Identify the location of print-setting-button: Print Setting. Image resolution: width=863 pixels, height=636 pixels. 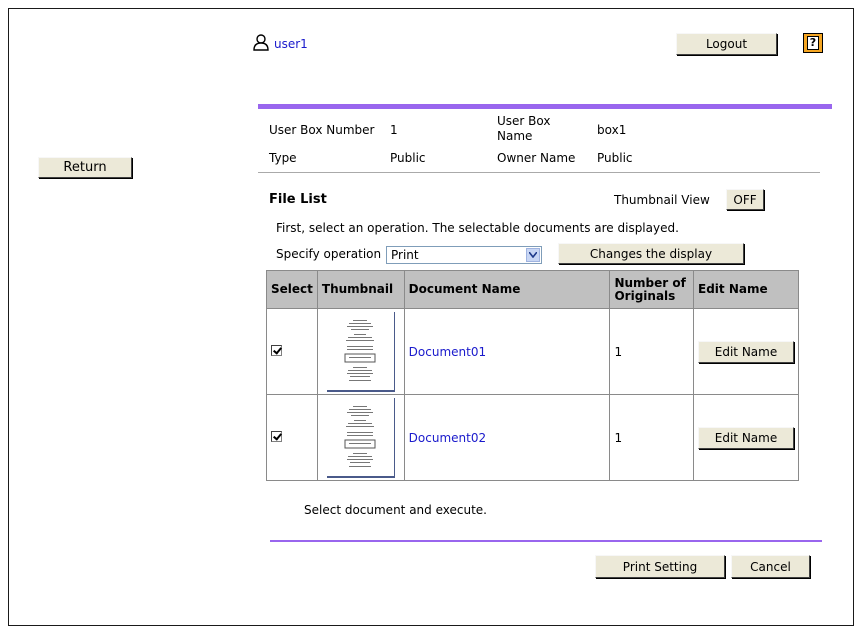
(660, 566).